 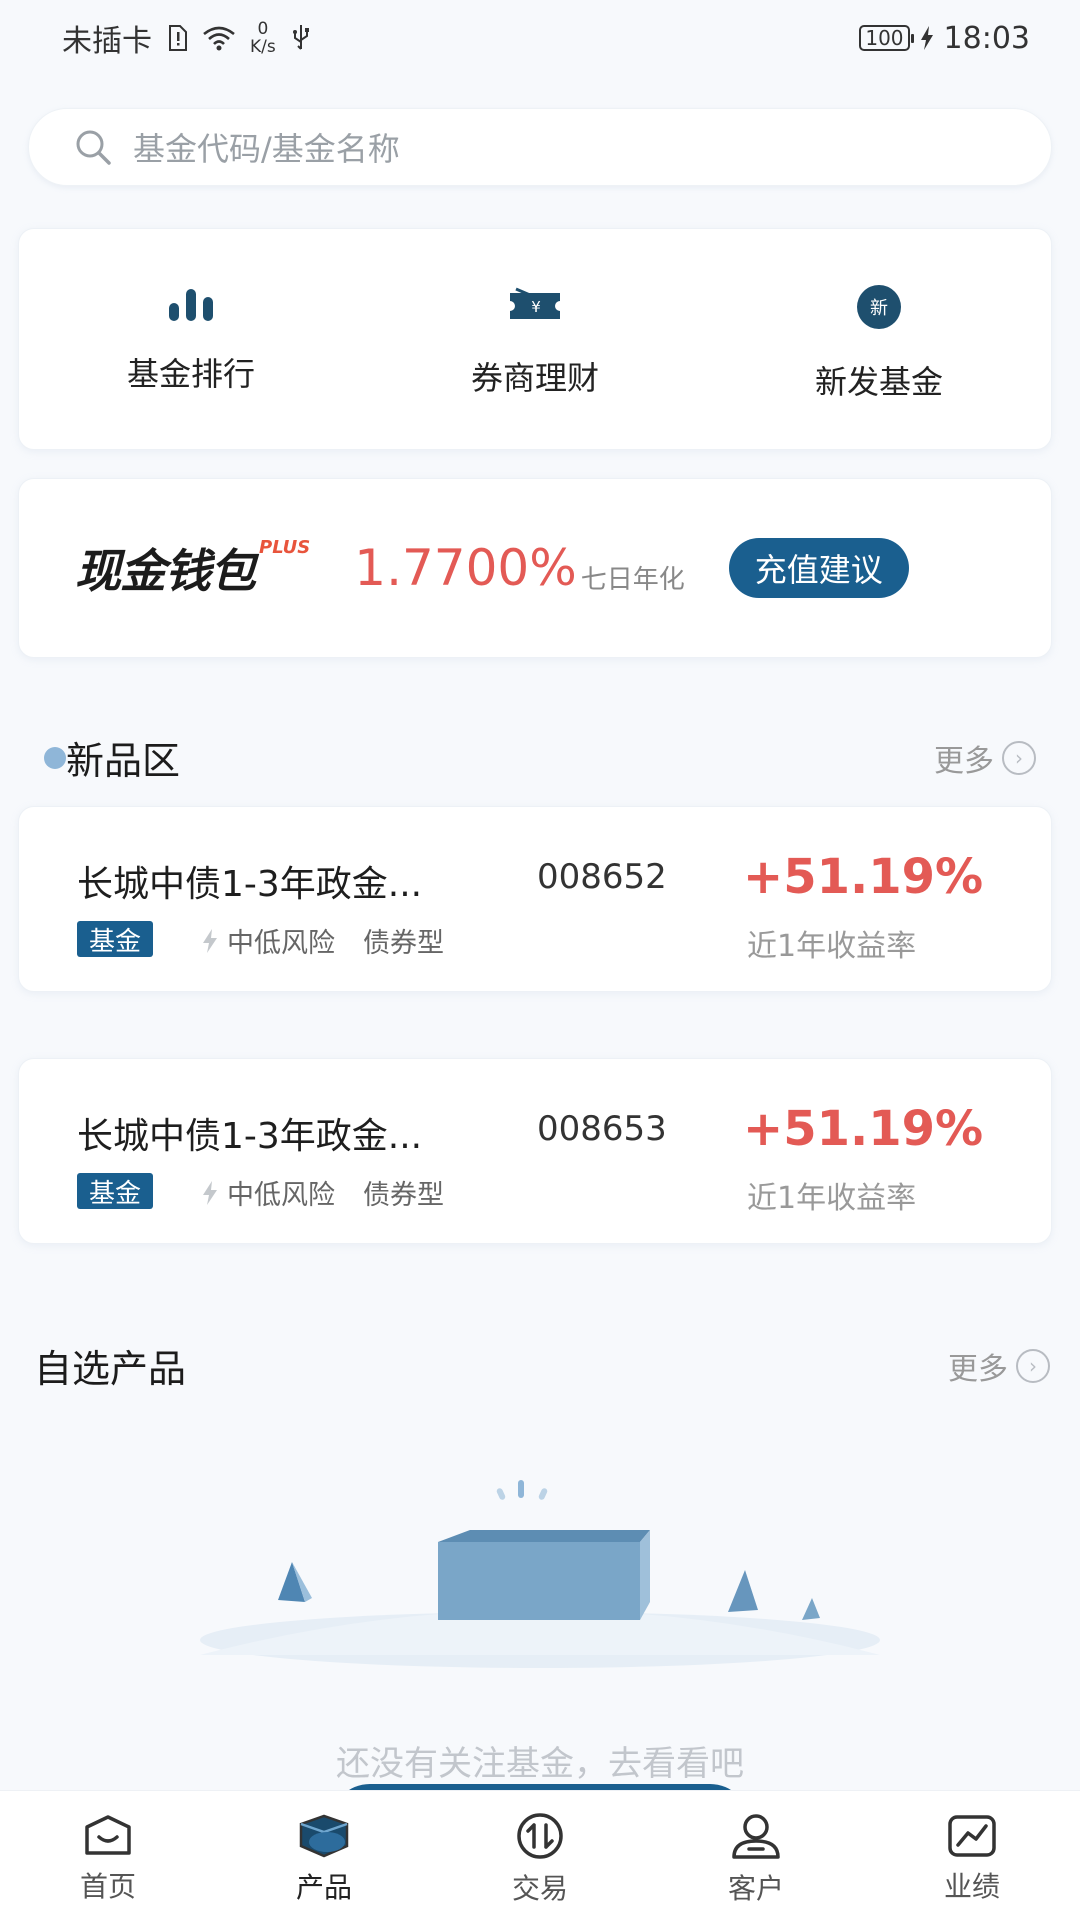 What do you see at coordinates (323, 1887) in the screenshot?
I see `nav-label: 产品` at bounding box center [323, 1887].